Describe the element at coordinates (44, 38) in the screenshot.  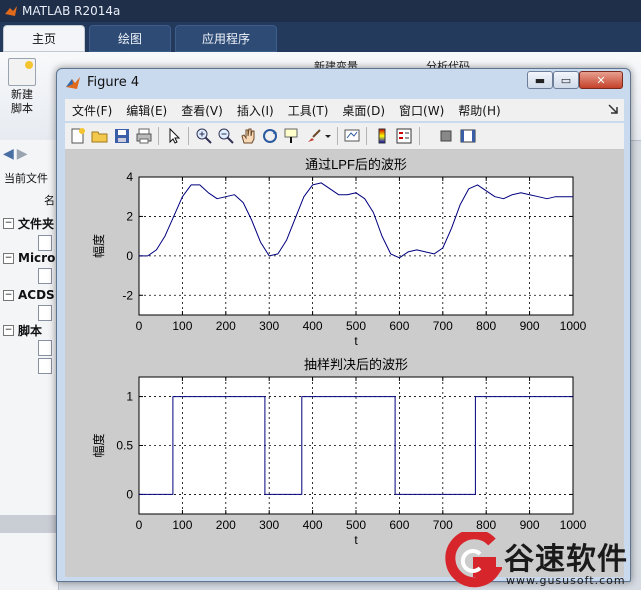
I see `tab-home: 主页` at that location.